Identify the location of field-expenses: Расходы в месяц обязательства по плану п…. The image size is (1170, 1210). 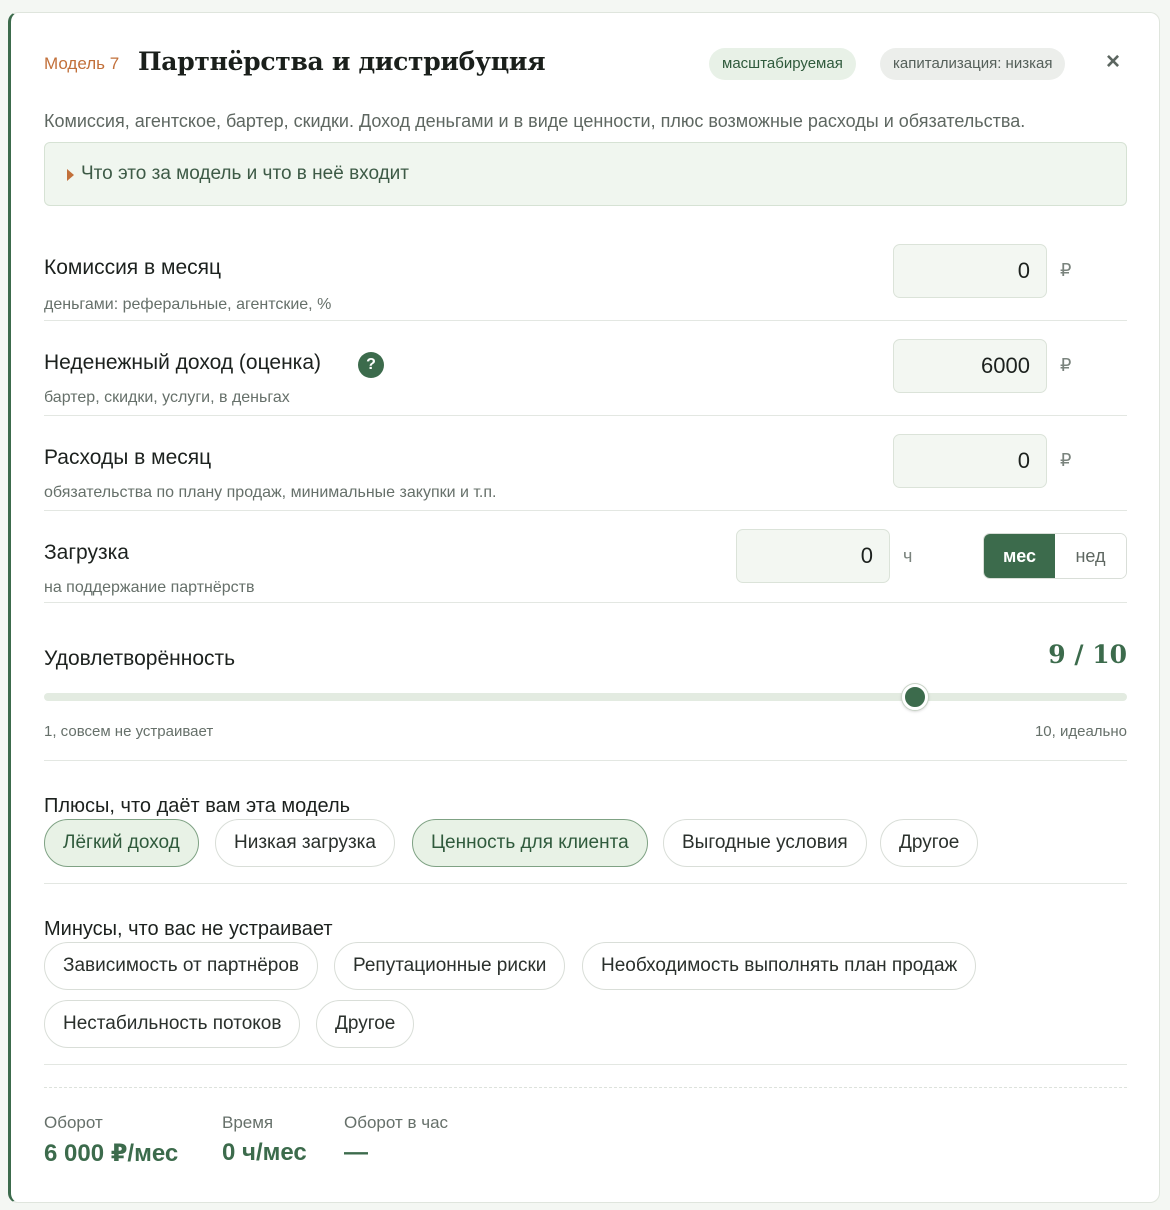
(585, 463).